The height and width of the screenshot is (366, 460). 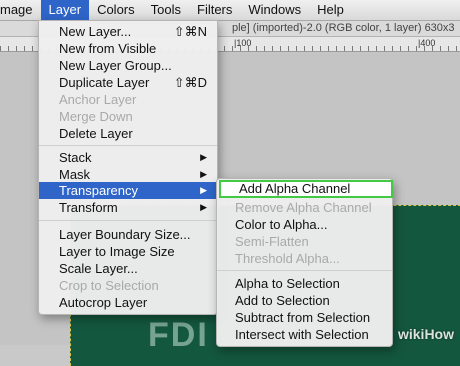 I want to click on menu-item-transform: Transform ▶, so click(x=128, y=207).